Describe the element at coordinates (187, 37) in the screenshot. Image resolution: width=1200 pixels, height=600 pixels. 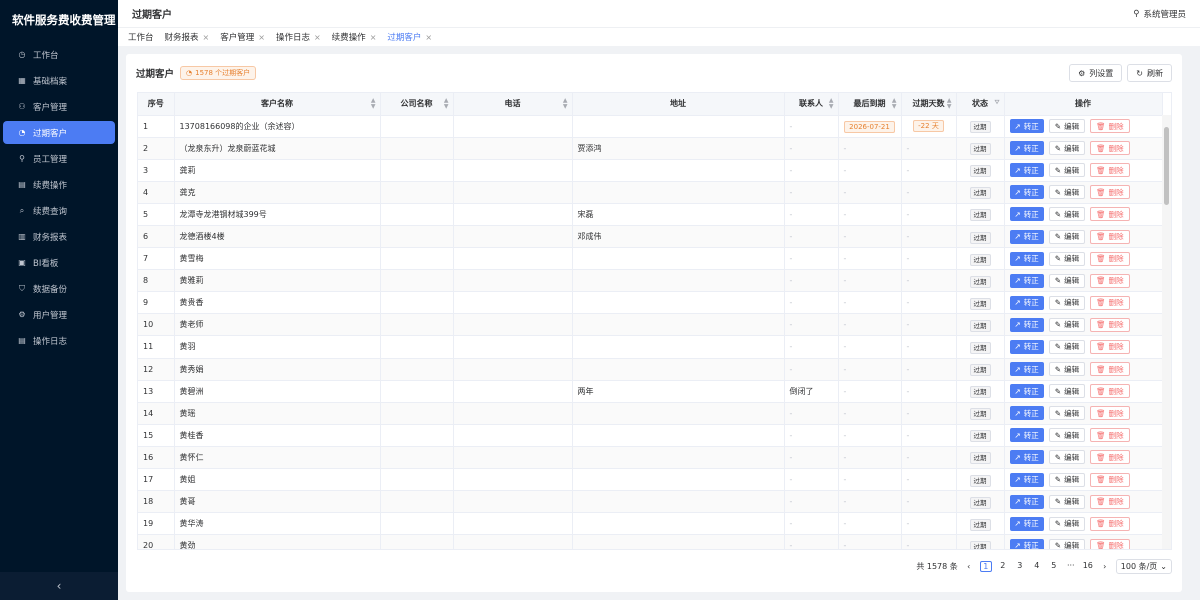
I see `tab-1: 财务报表 ×` at that location.